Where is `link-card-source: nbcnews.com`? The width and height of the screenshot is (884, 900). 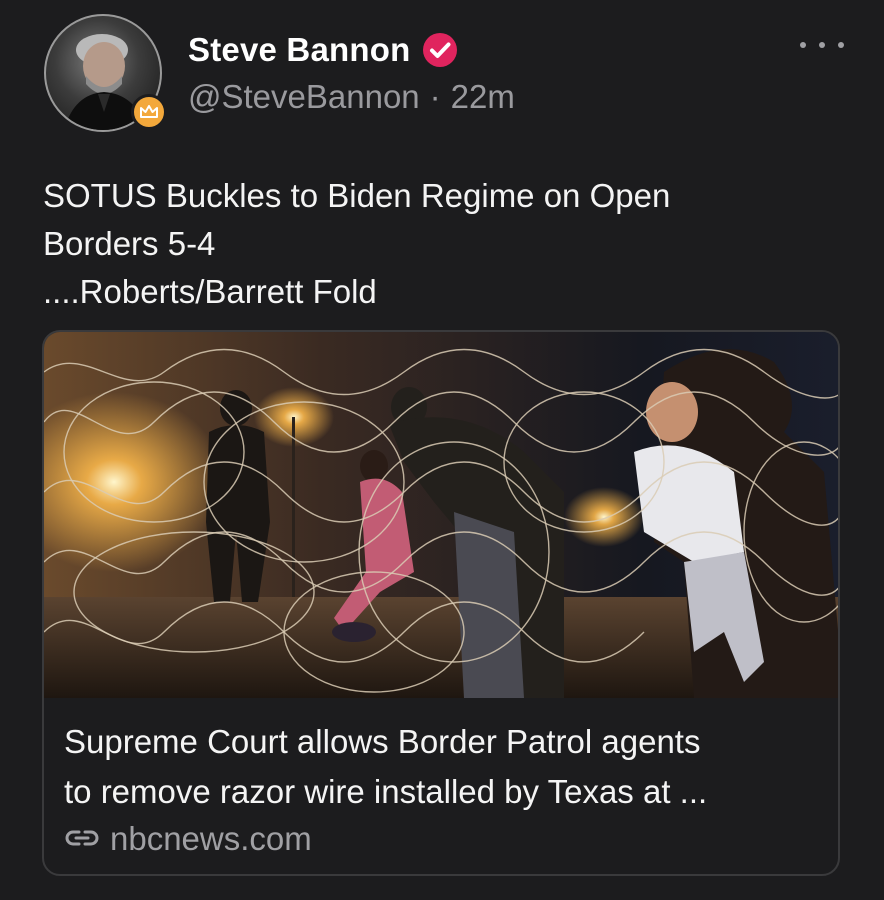
link-card-source: nbcnews.com is located at coordinates (188, 839).